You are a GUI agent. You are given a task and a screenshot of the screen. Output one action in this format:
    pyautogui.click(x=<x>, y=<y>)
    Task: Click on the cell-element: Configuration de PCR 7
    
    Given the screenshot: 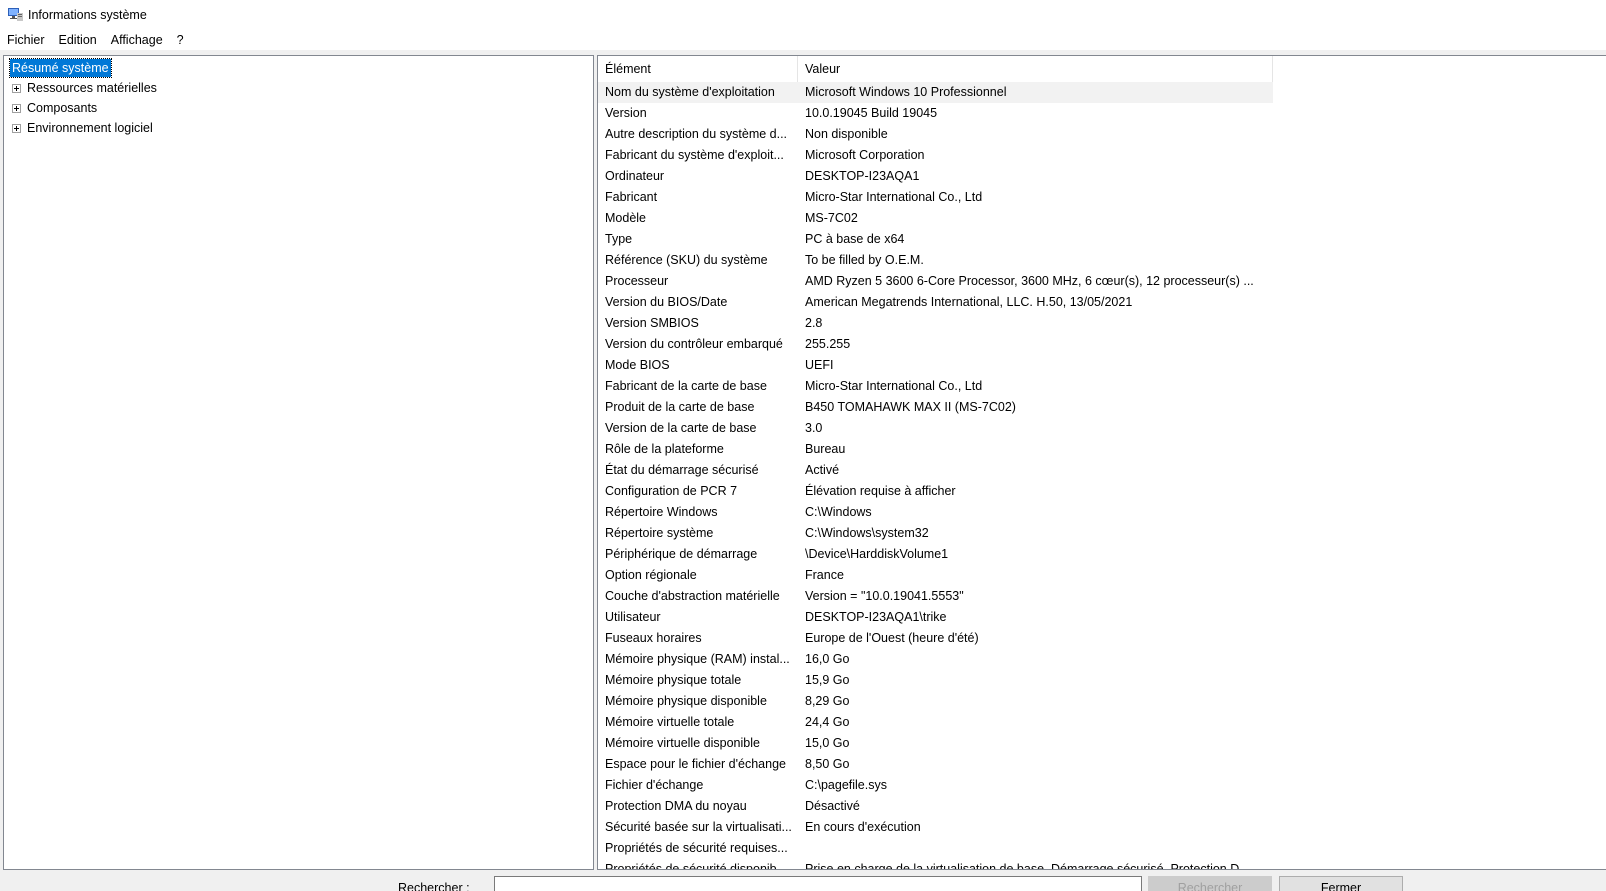 What is the action you would take?
    pyautogui.click(x=671, y=491)
    